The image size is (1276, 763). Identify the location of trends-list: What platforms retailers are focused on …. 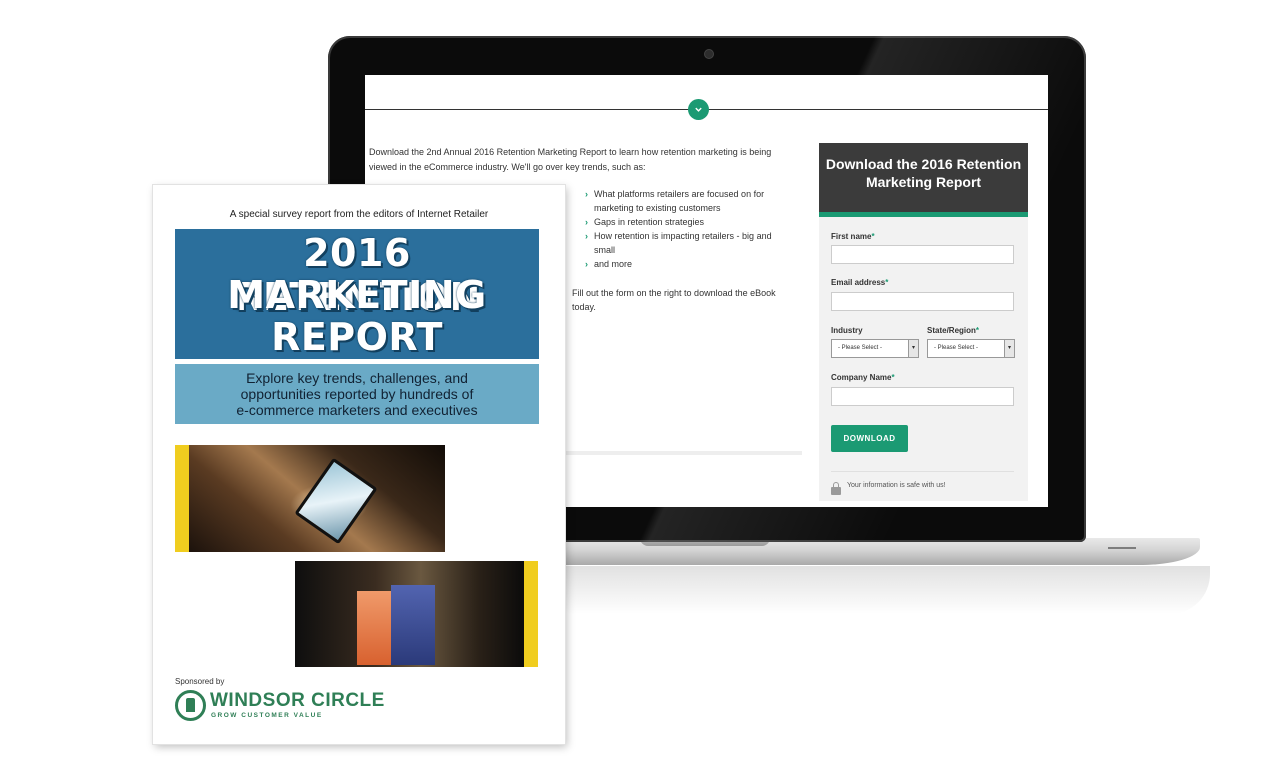
(685, 229).